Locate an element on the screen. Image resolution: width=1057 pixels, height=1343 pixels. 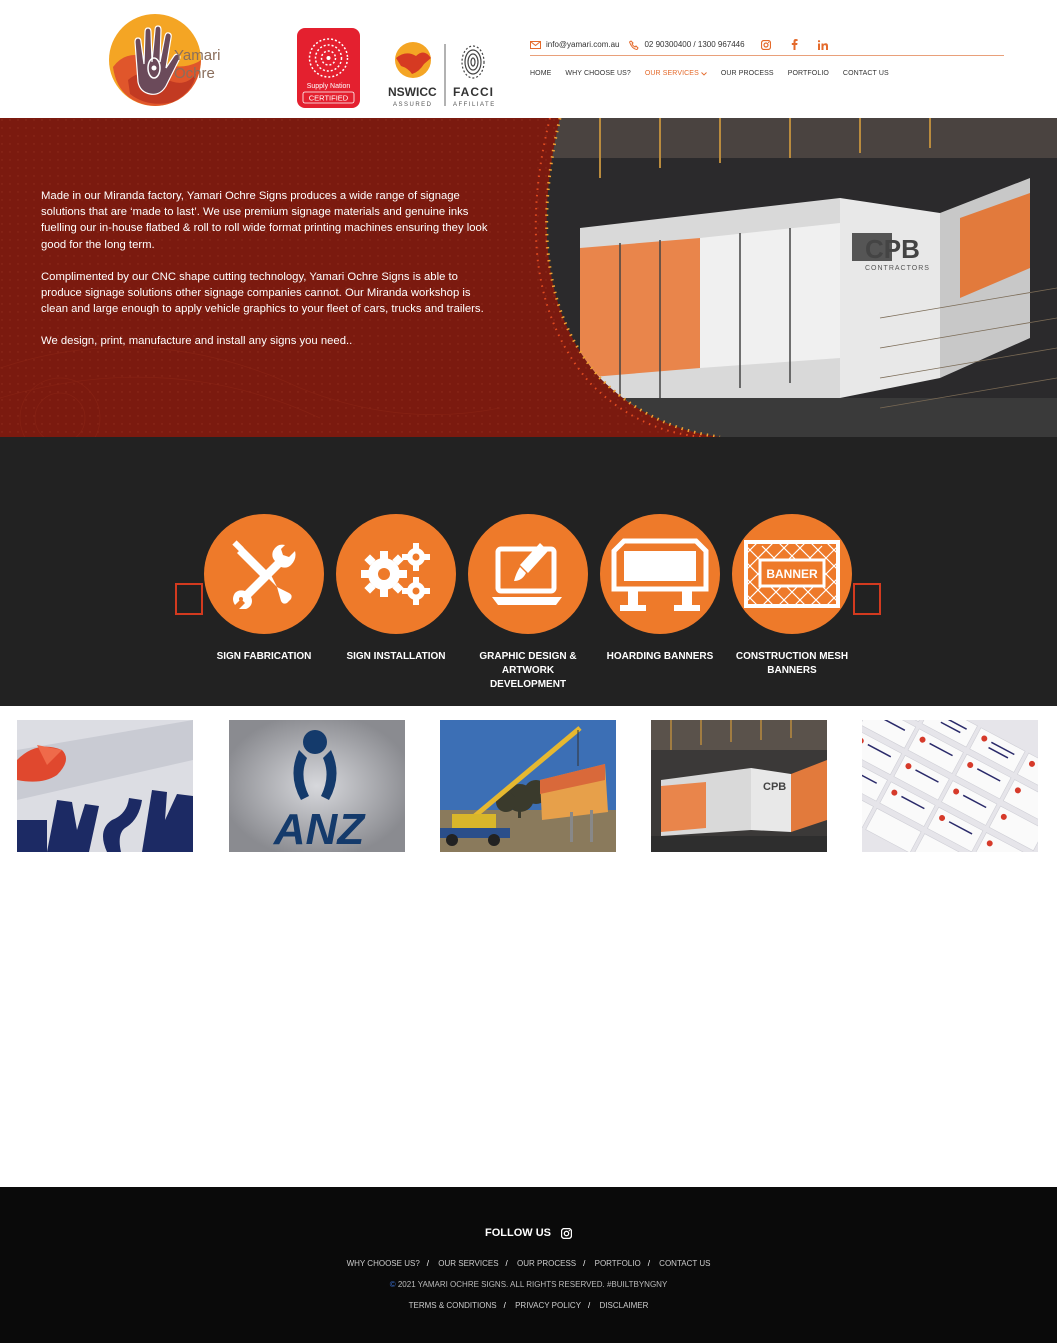
instagram-link is located at coordinates (765, 44).